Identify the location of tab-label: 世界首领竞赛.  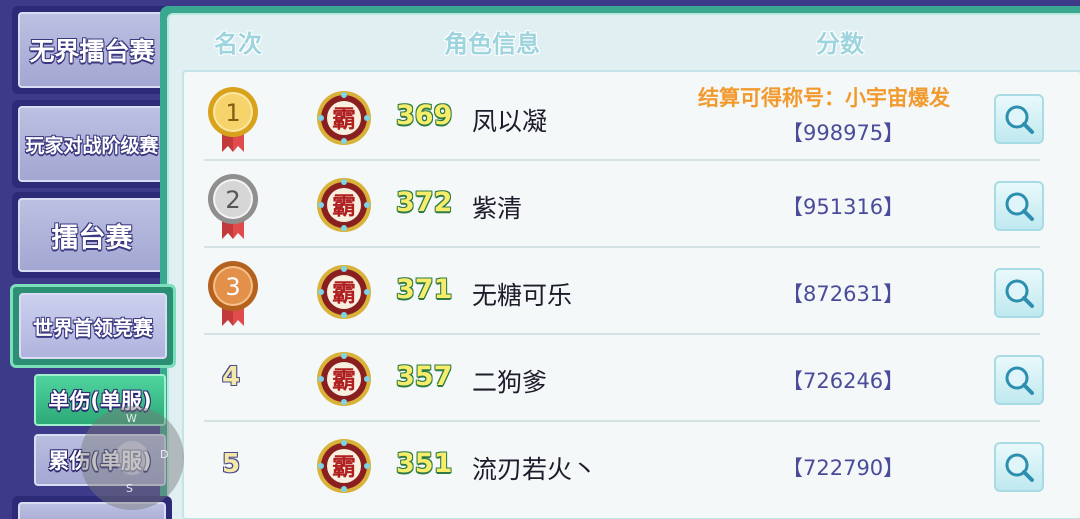
(93, 326).